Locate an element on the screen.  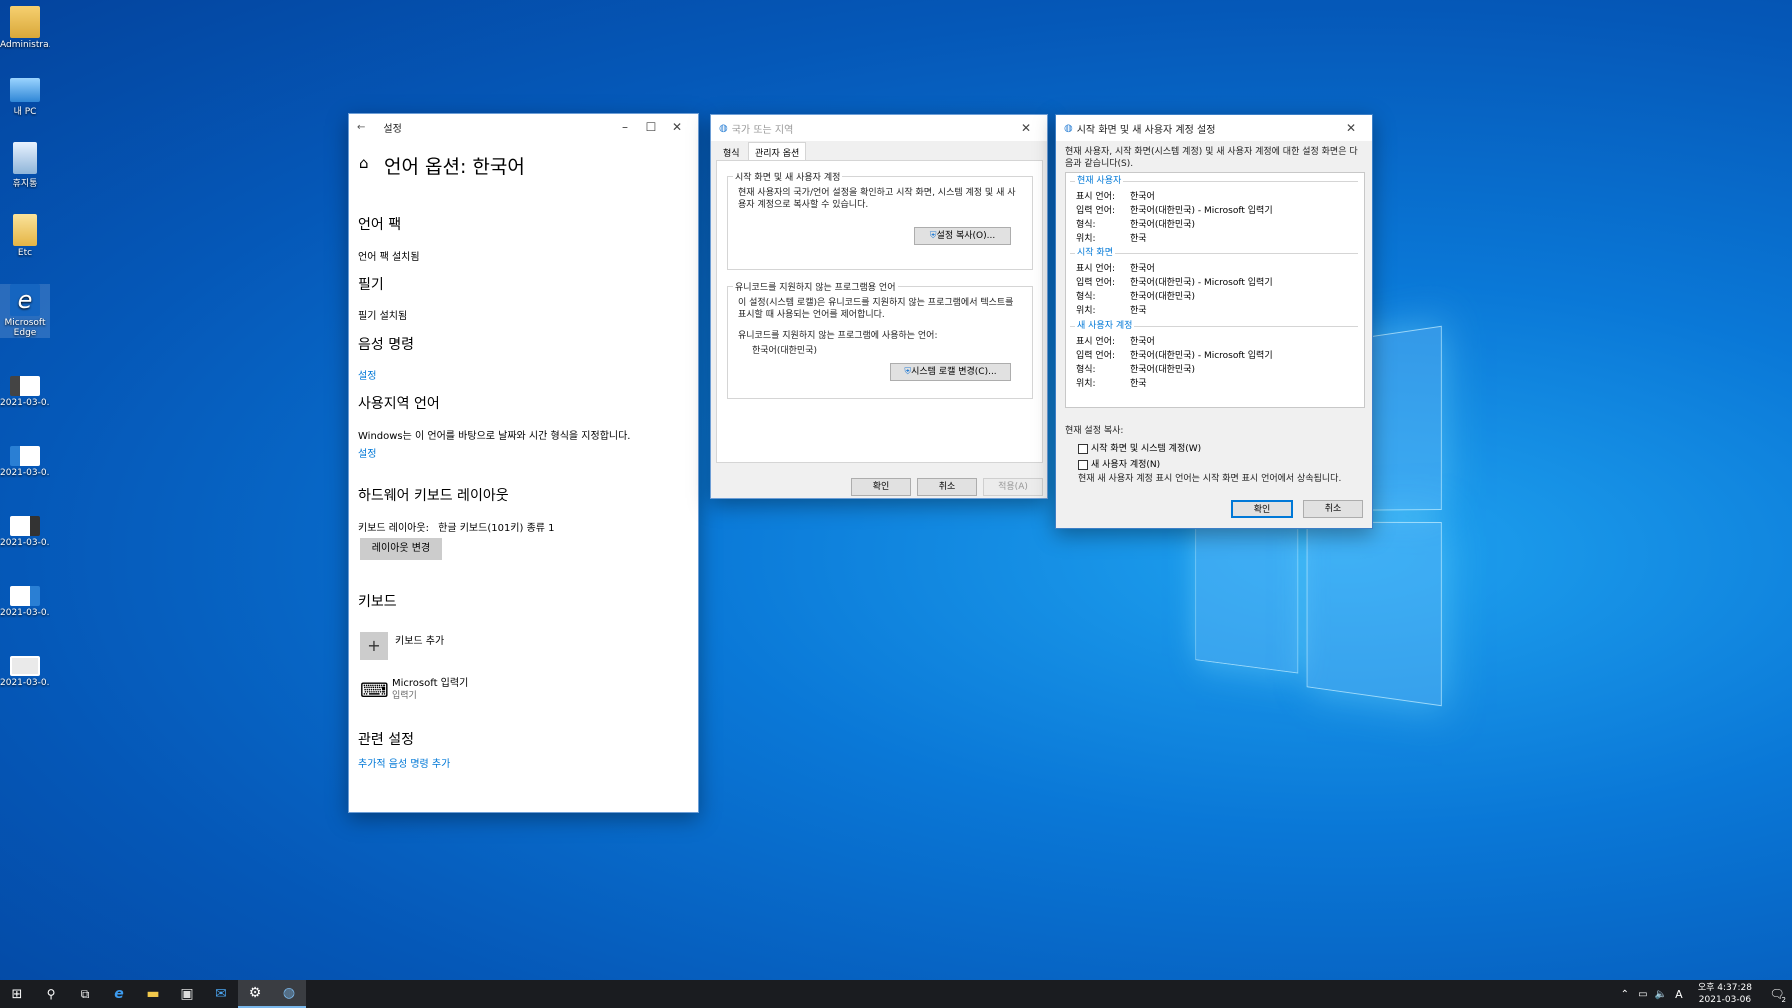
add-speech-command-link: 추가적 음성 명령 추가 is located at coordinates (404, 762).